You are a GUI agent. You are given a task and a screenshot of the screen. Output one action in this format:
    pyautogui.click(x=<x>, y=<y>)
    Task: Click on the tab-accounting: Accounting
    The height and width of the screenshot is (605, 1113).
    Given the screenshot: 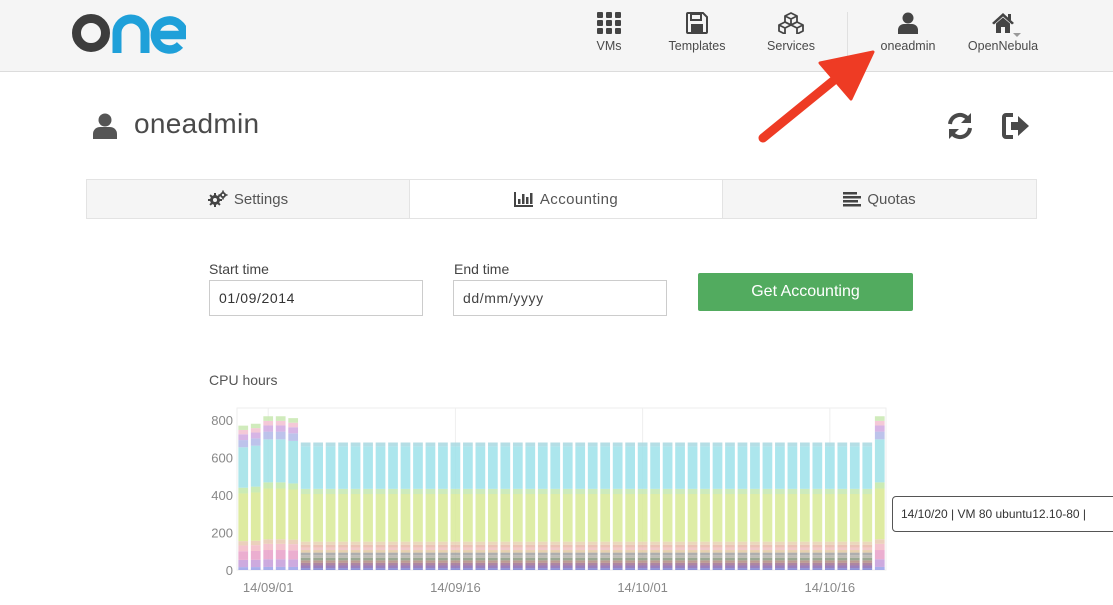 What is the action you would take?
    pyautogui.click(x=566, y=199)
    